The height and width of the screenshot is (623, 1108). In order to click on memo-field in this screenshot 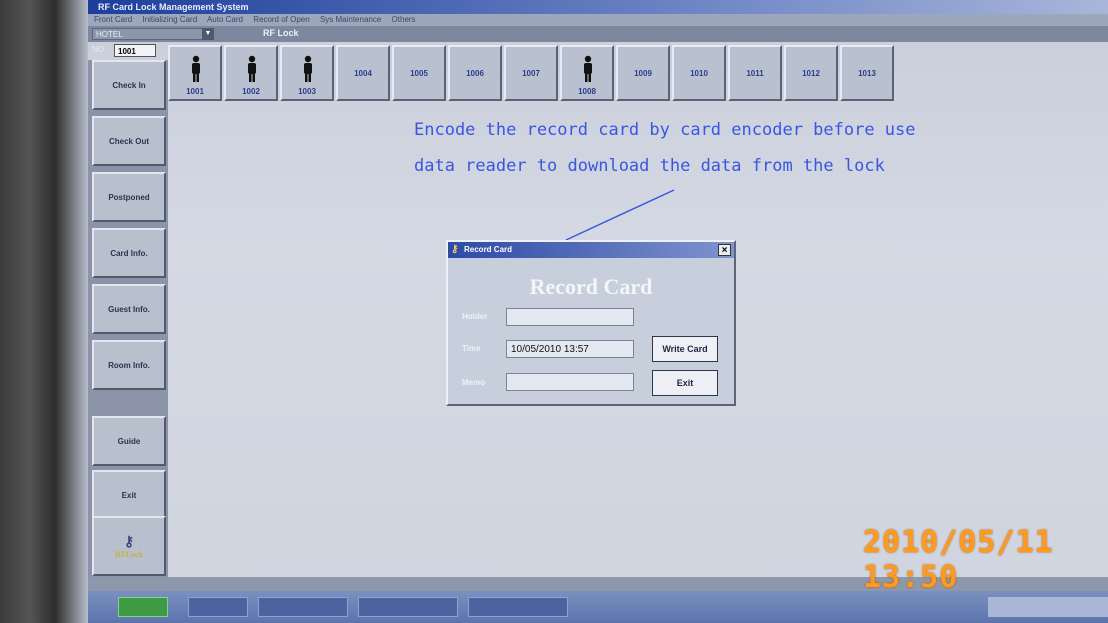, I will do `click(570, 382)`.